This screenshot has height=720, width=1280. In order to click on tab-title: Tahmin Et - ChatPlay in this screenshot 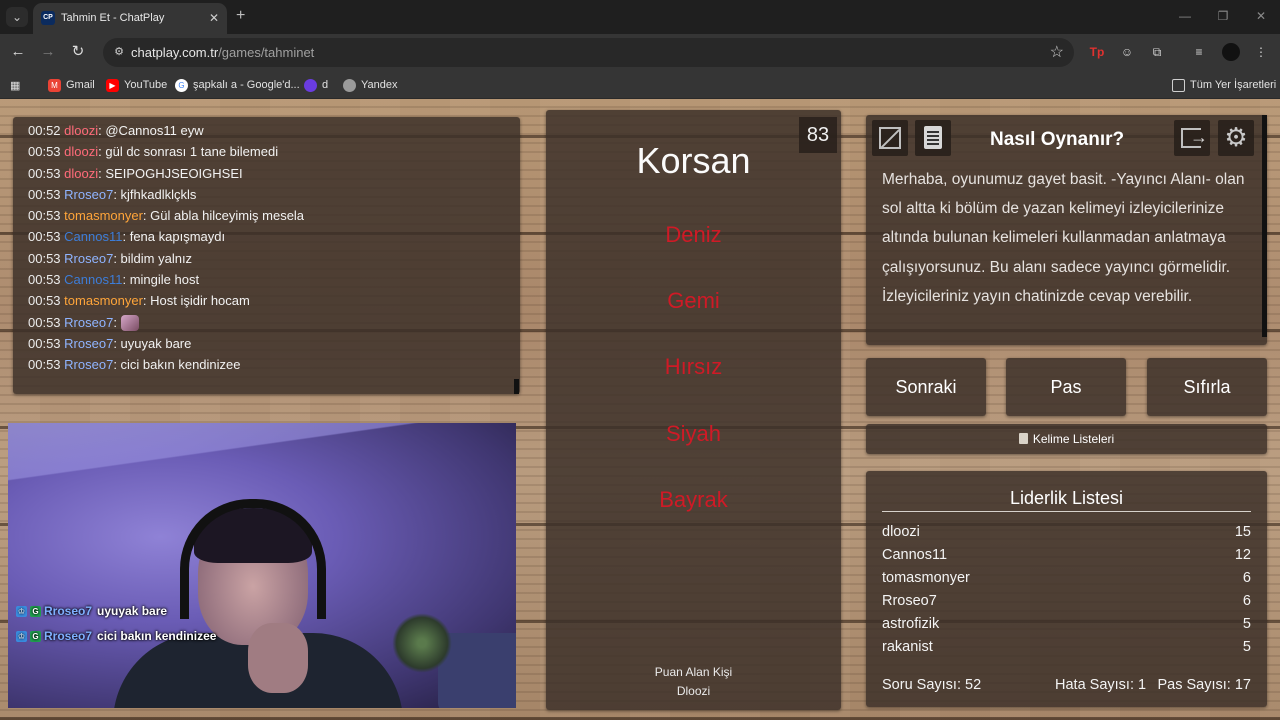, I will do `click(113, 18)`.